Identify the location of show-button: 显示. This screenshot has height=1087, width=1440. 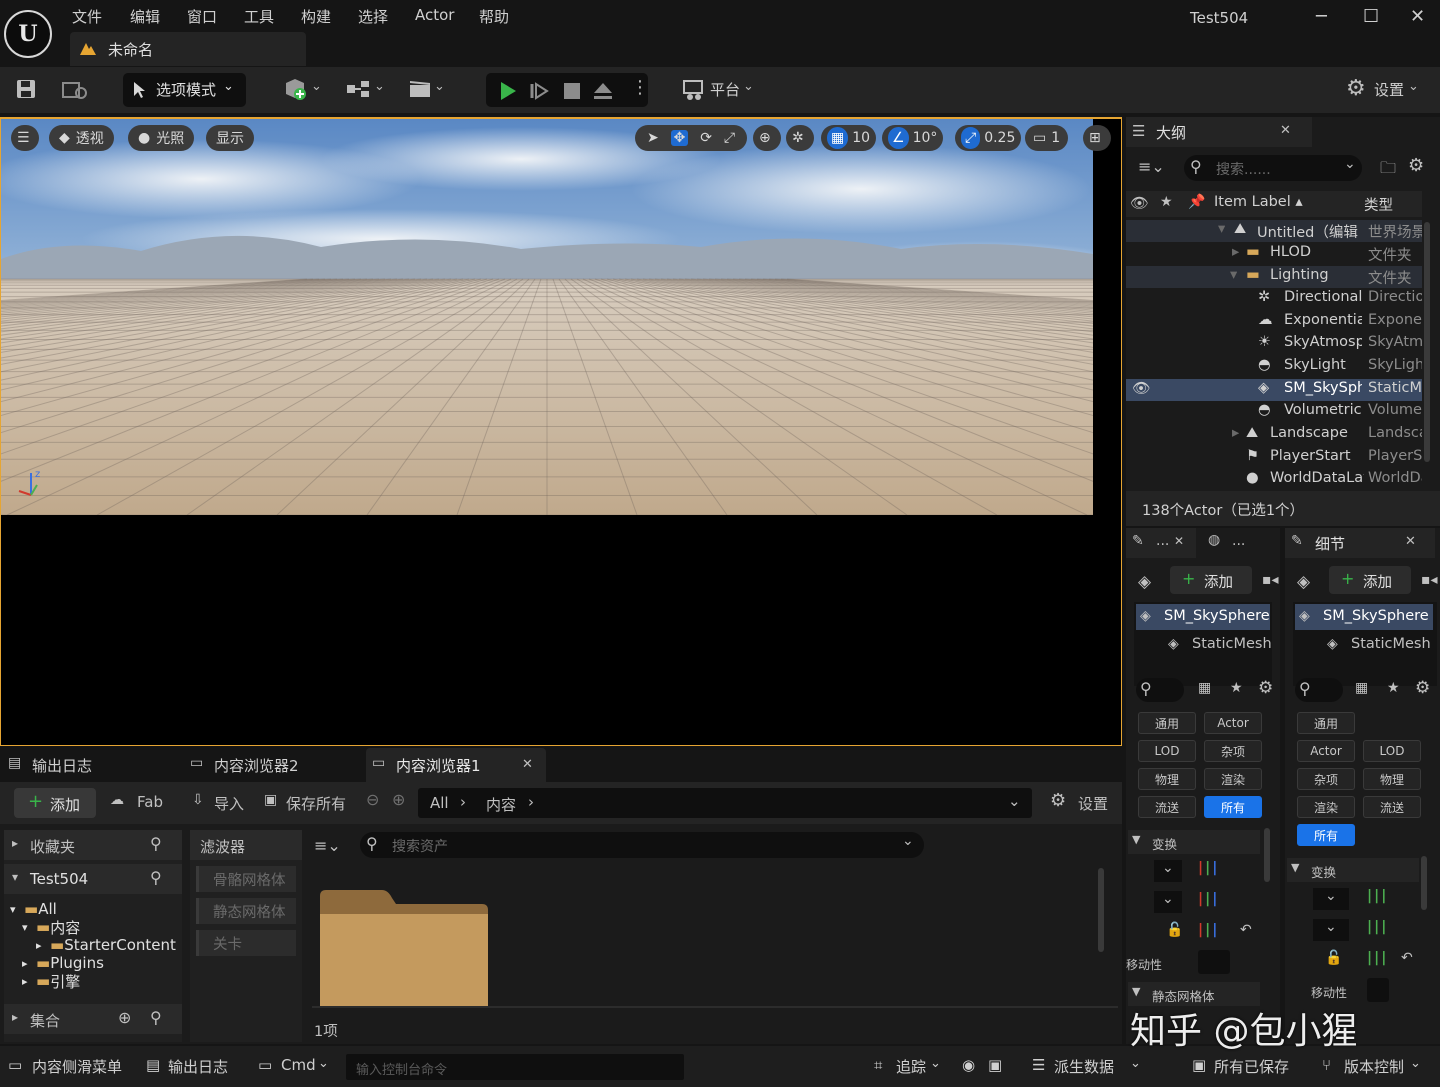
(230, 138).